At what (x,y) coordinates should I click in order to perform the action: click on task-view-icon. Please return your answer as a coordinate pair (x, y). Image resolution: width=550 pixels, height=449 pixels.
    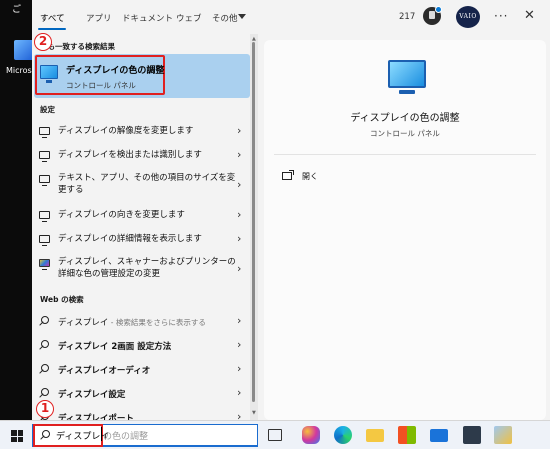
    Looking at the image, I should click on (275, 435).